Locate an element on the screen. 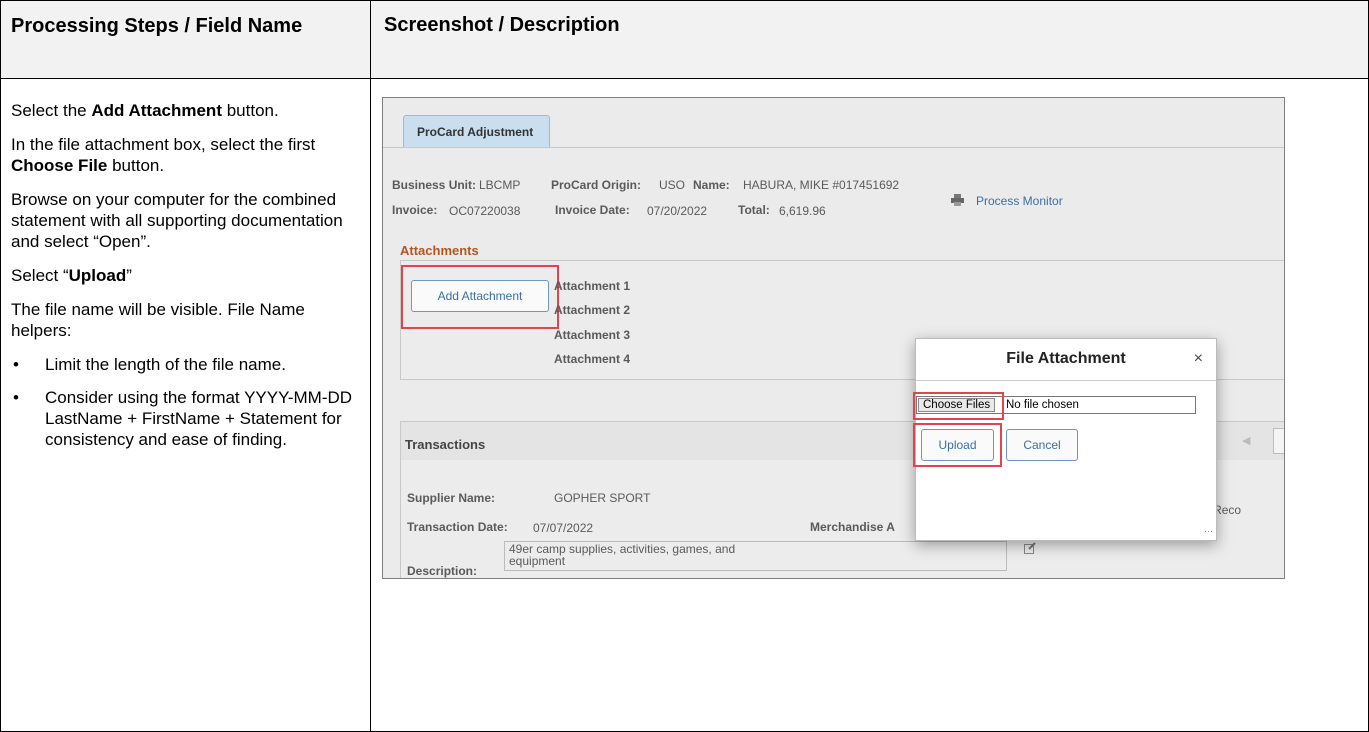 Image resolution: width=1369 pixels, height=732 pixels. edit-icon is located at coordinates (1030, 548).